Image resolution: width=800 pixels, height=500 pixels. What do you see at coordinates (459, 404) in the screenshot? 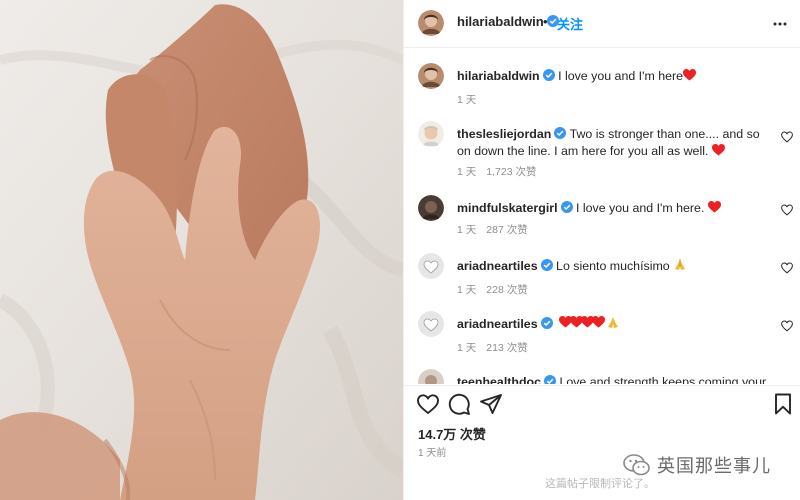
I see `comment-icon` at bounding box center [459, 404].